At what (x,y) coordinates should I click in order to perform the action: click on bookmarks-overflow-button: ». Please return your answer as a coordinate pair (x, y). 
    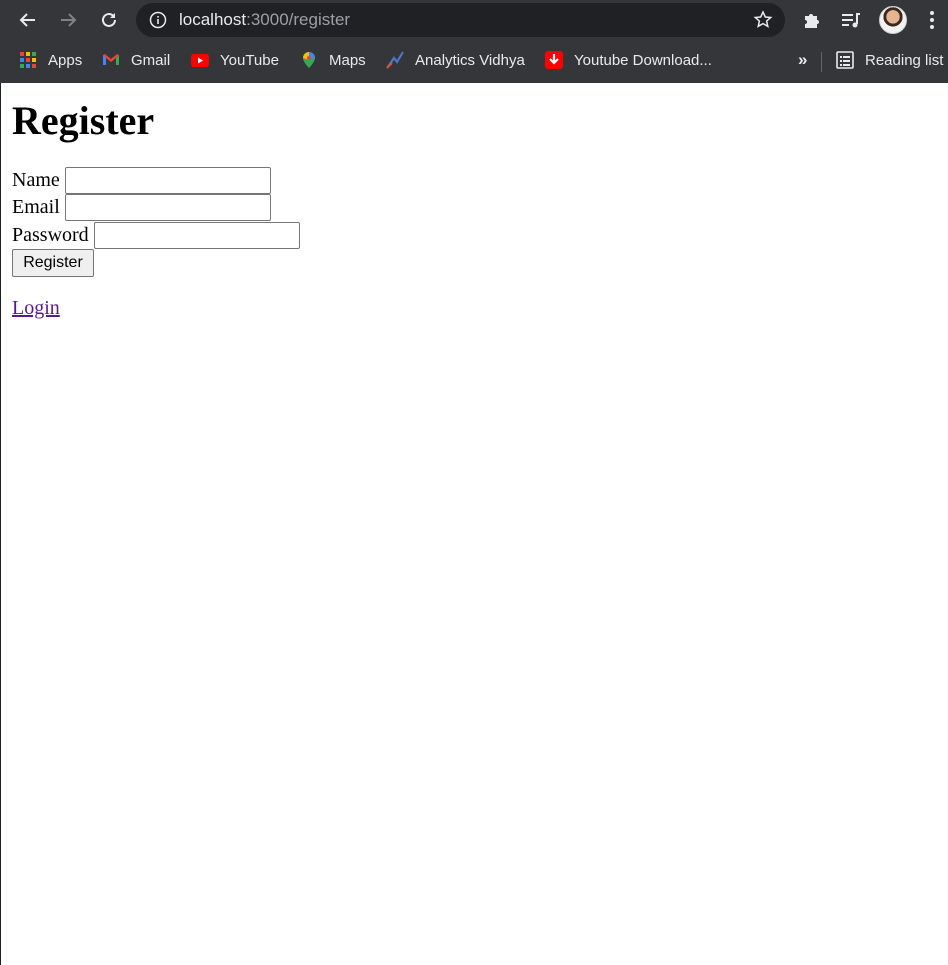
    Looking at the image, I should click on (802, 60).